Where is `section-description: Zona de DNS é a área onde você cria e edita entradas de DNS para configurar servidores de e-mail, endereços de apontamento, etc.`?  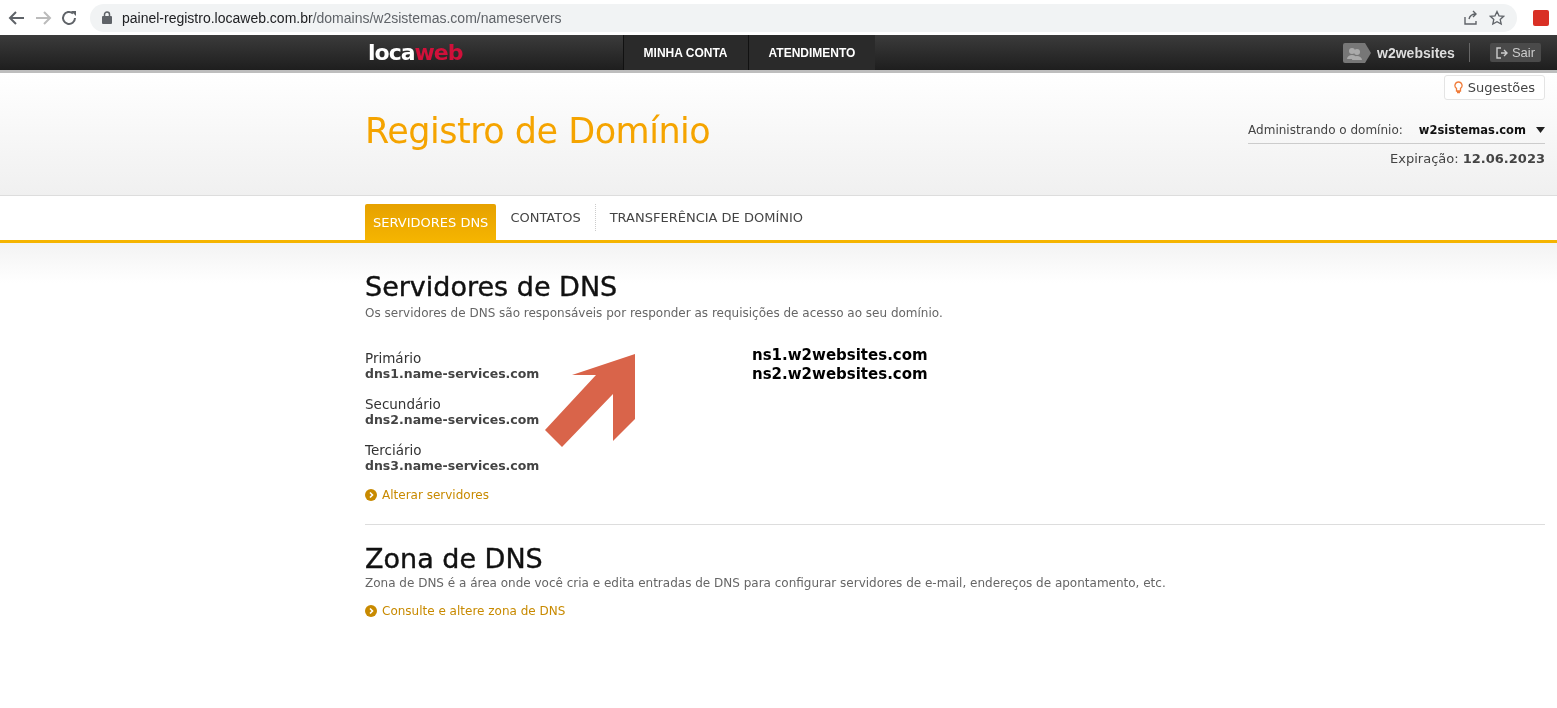 section-description: Zona de DNS é a área onde você cria e edita entradas de DNS para configurar servidores de e-mail, endereços de apontamento, etc. is located at coordinates (766, 583).